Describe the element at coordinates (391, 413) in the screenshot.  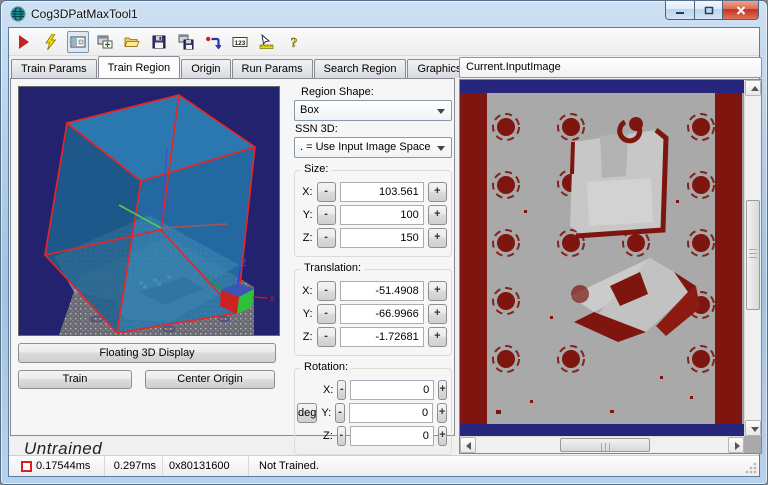
I see `rotation-y-input` at that location.